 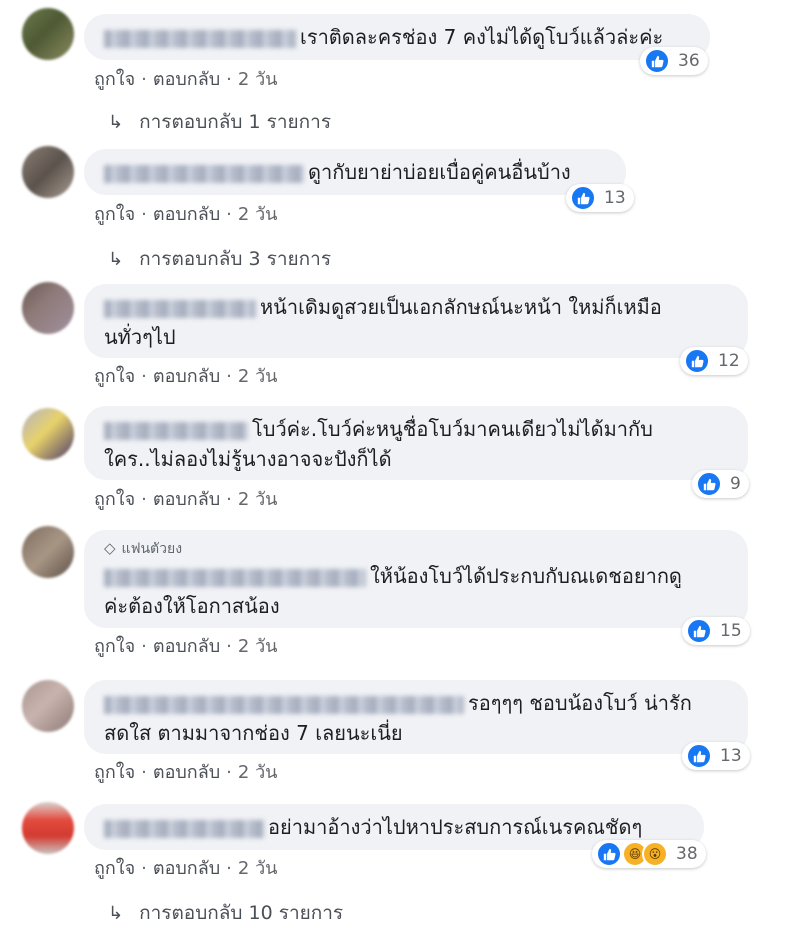 I want to click on replies-count-label: การตอบกลับ 10 รายการ, so click(x=241, y=913).